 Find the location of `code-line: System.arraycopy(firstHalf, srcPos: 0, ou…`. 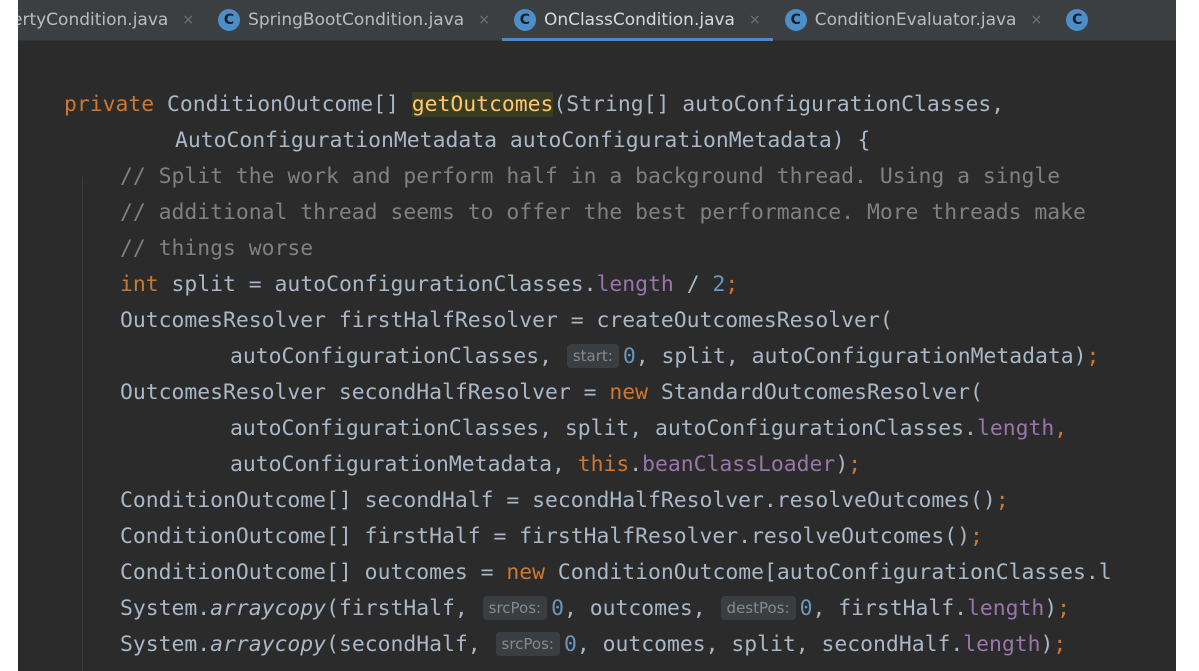

code-line: System.arraycopy(firstHalf, srcPos: 0, ou… is located at coordinates (595, 608).